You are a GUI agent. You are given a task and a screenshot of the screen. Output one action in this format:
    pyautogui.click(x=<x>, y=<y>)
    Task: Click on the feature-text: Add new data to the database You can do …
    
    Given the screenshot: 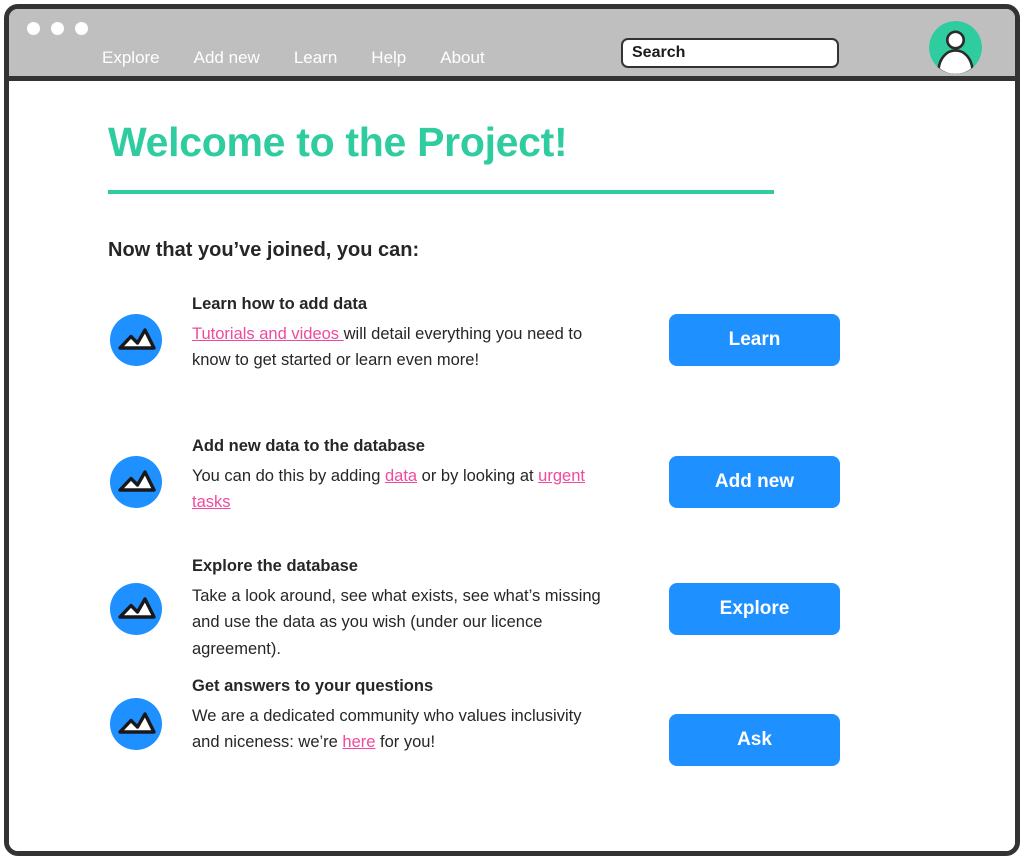 What is the action you would take?
    pyautogui.click(x=402, y=475)
    